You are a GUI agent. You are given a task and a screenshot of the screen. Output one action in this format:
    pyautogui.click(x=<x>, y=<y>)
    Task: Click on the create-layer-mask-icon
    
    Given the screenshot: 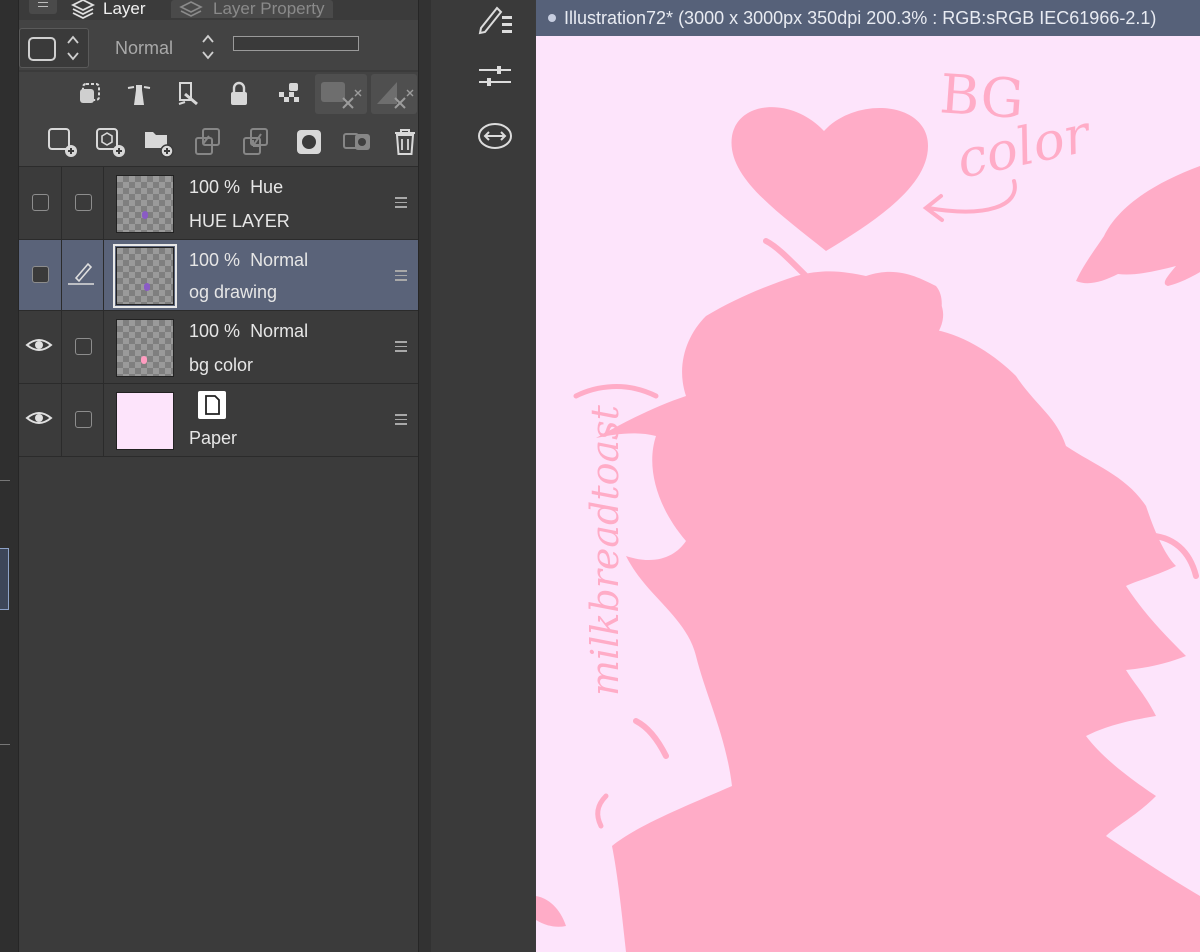 What is the action you would take?
    pyautogui.click(x=309, y=142)
    